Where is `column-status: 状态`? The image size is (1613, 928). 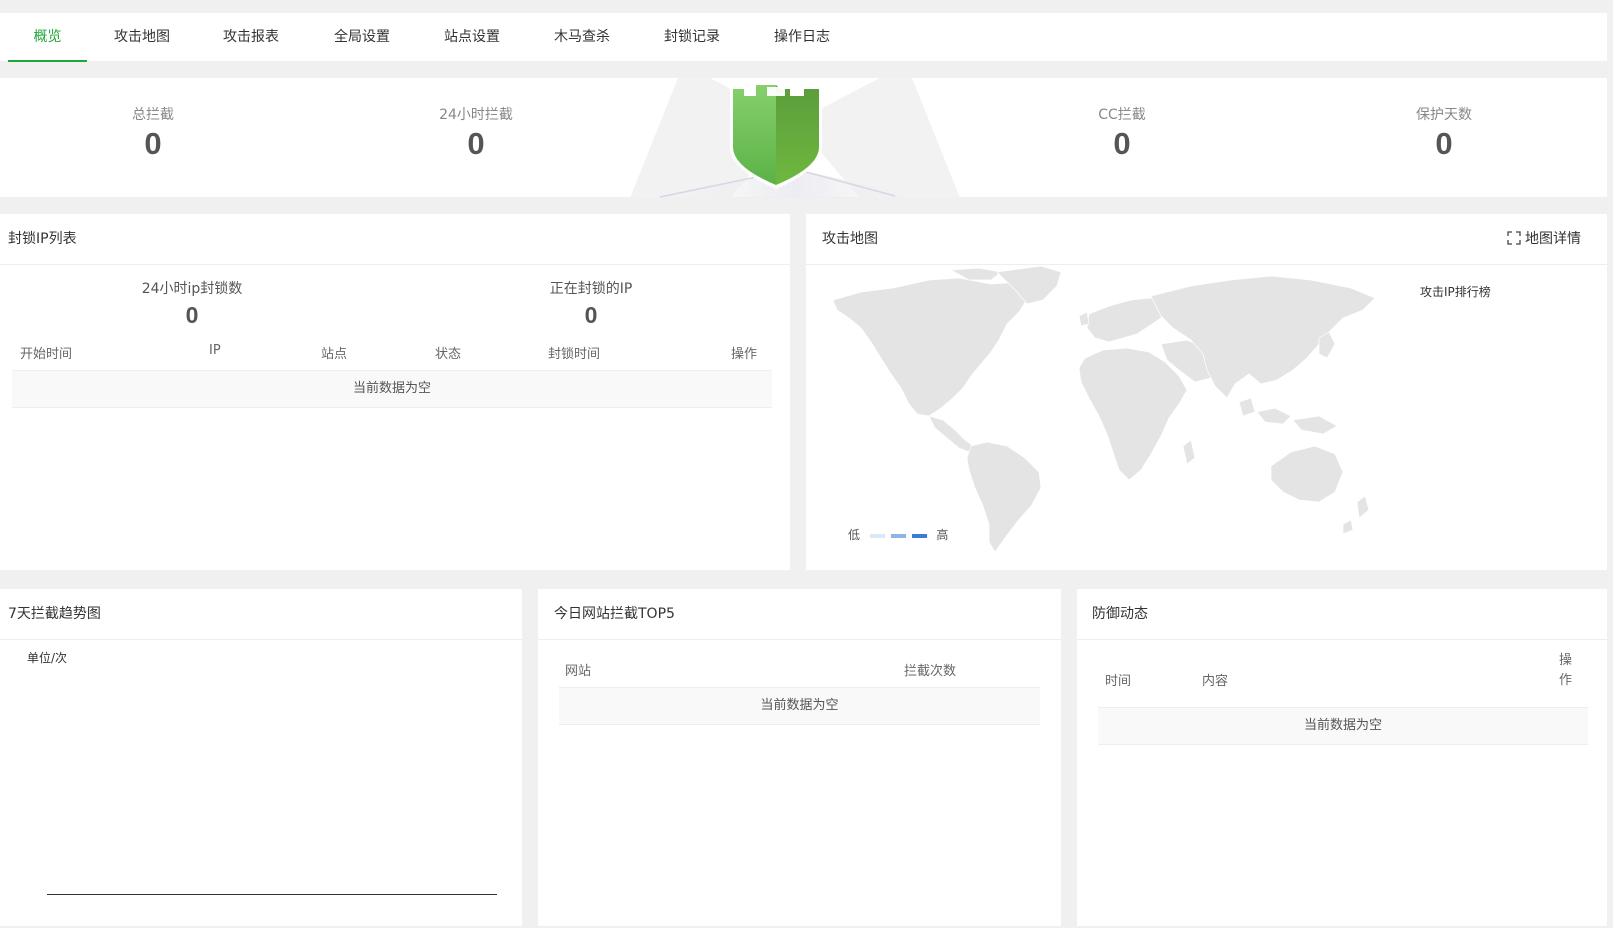 column-status: 状态 is located at coordinates (448, 354).